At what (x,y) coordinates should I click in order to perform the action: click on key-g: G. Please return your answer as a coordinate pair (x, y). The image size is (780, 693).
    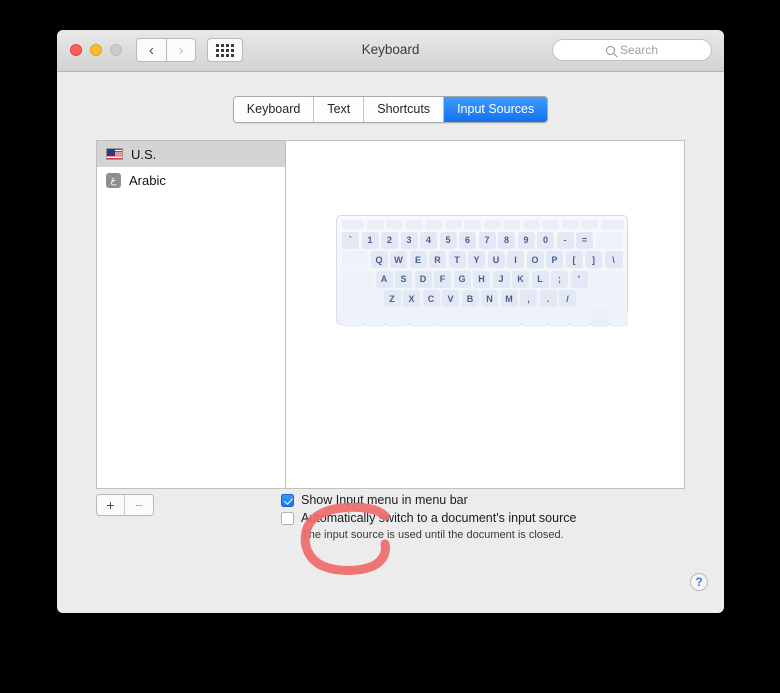
    Looking at the image, I should click on (462, 279).